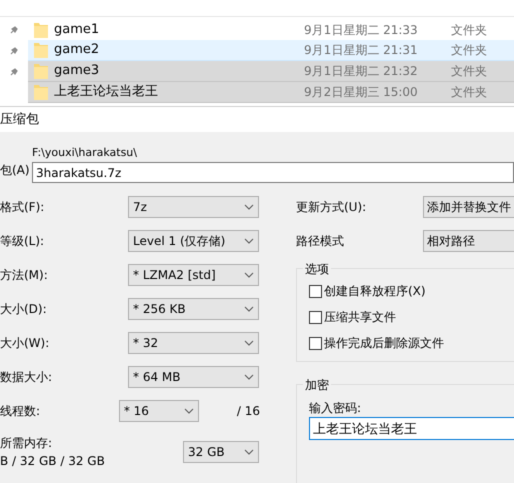 This screenshot has width=514, height=483. I want to click on dropdown: * 16, so click(158, 411).